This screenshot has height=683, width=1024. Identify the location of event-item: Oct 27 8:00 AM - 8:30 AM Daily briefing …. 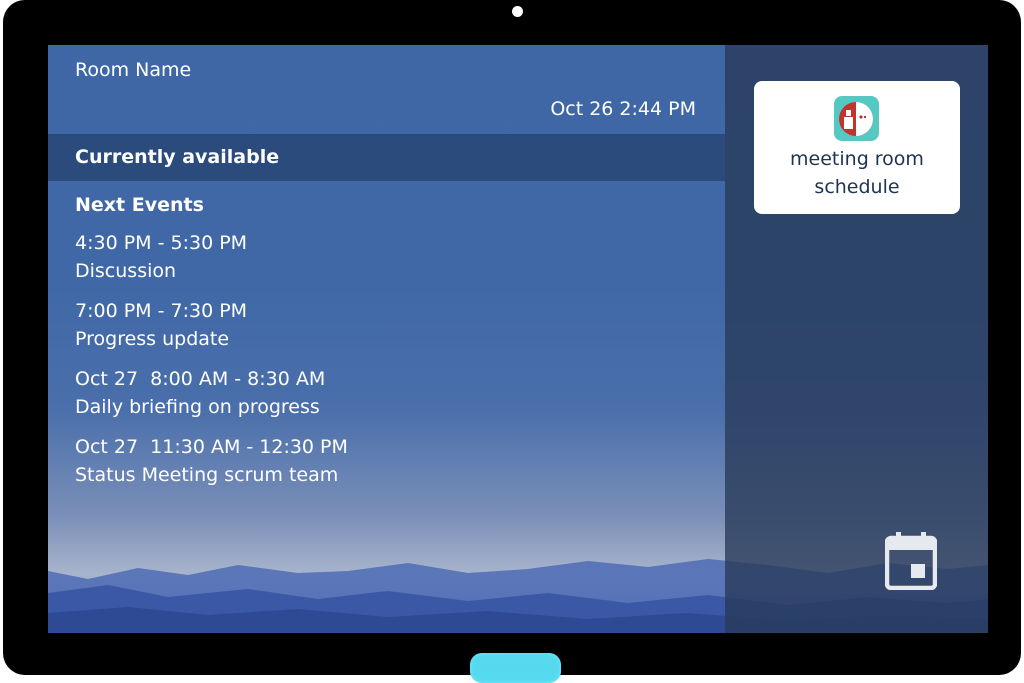
(200, 393).